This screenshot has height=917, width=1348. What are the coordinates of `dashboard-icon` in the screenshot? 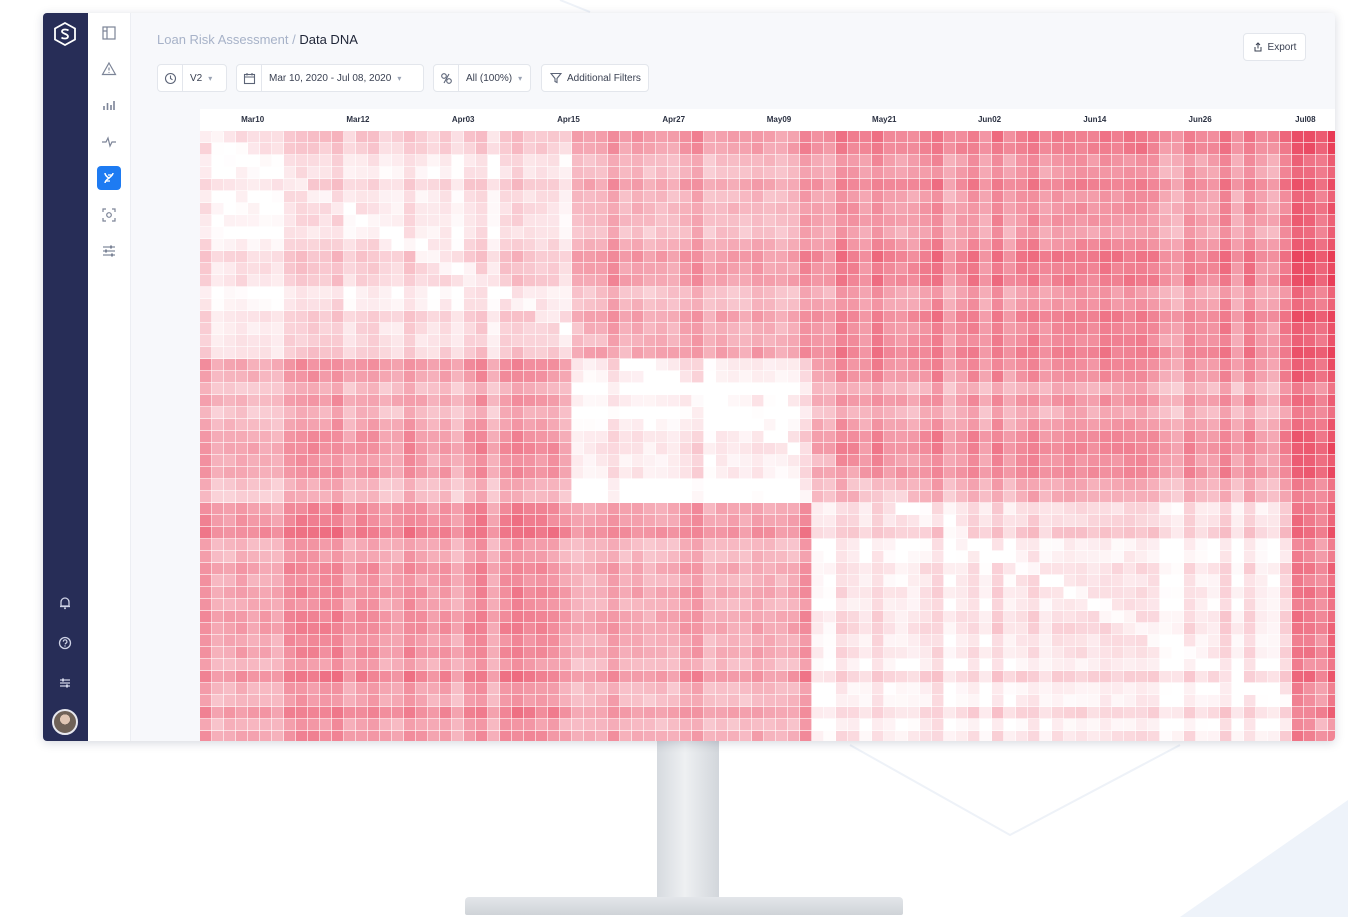 It's located at (109, 33).